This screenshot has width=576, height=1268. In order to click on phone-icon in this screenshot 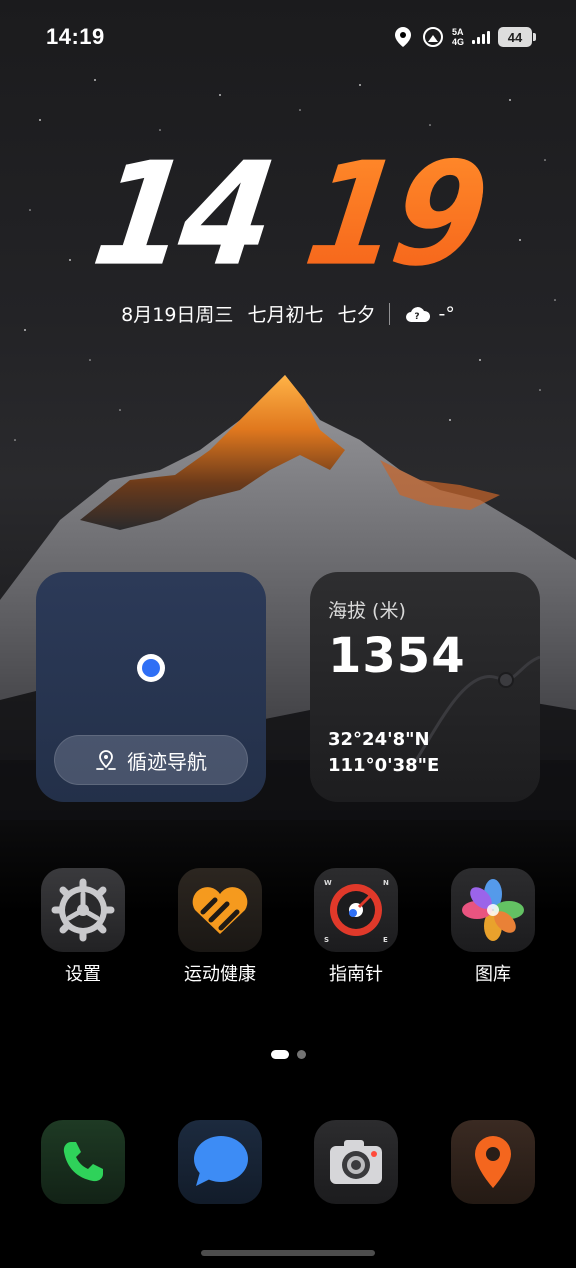, I will do `click(83, 1162)`.